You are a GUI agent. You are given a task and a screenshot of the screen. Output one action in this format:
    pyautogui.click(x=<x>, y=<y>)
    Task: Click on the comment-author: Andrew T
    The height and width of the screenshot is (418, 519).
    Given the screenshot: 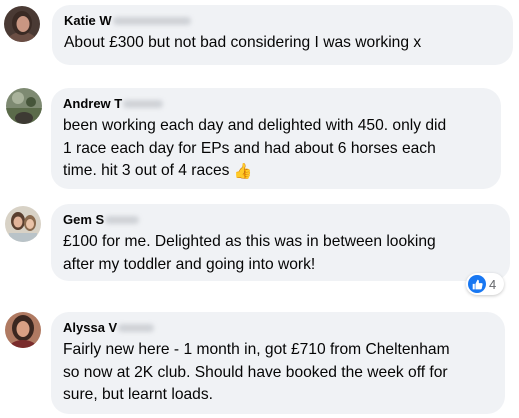 What is the action you would take?
    pyautogui.click(x=276, y=104)
    